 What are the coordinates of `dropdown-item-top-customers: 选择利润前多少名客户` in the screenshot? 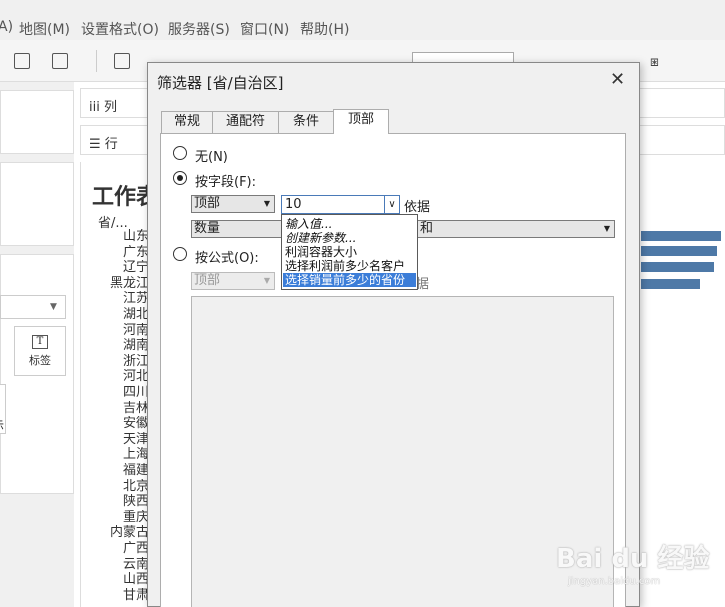 It's located at (349, 266).